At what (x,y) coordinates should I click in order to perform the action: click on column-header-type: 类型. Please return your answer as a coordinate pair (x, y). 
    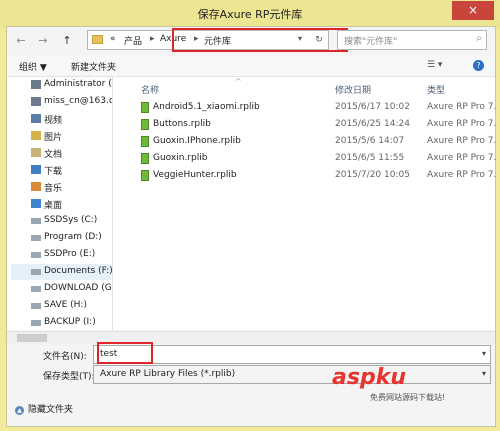
    Looking at the image, I should click on (436, 89).